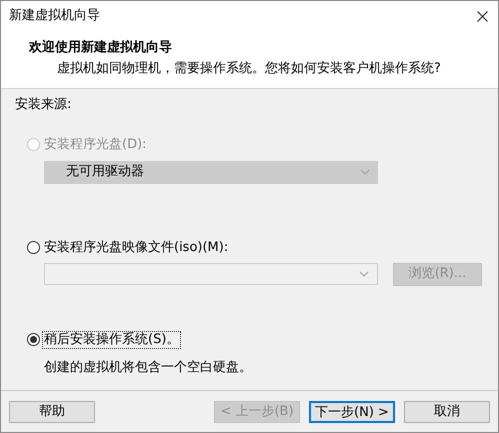  What do you see at coordinates (447, 411) in the screenshot?
I see `dialog-button: 取消` at bounding box center [447, 411].